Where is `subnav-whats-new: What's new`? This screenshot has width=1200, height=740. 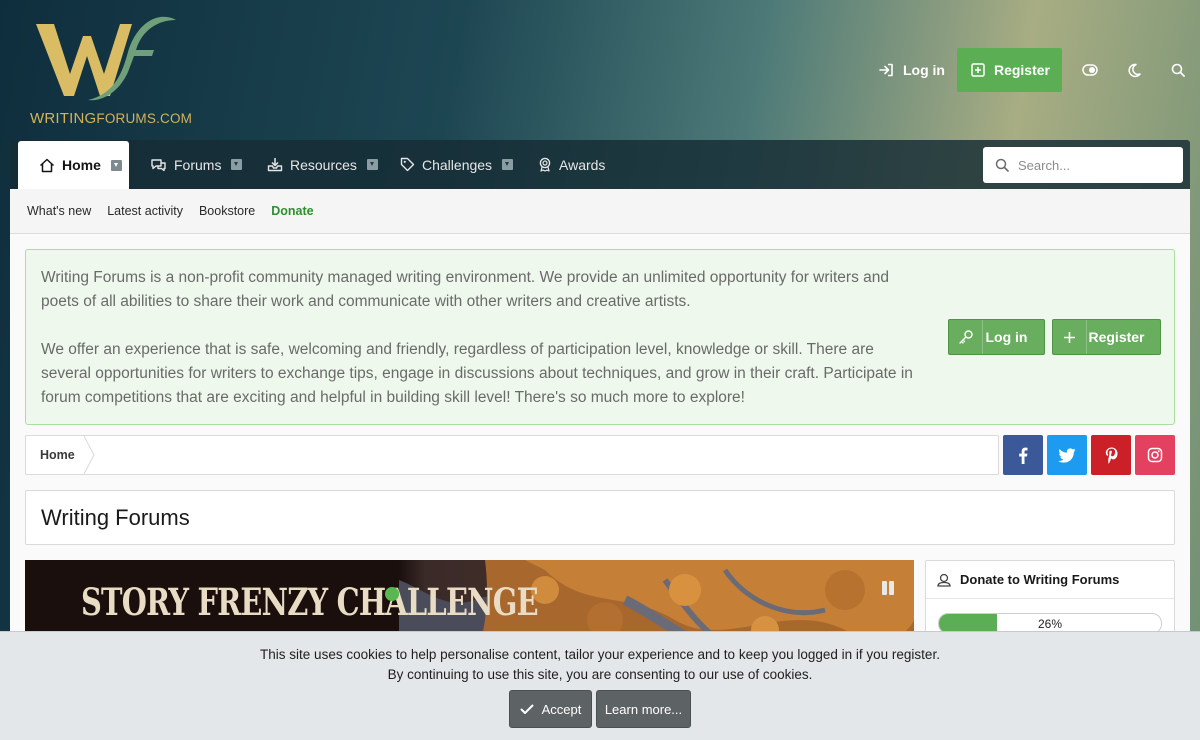 subnav-whats-new: What's new is located at coordinates (59, 211).